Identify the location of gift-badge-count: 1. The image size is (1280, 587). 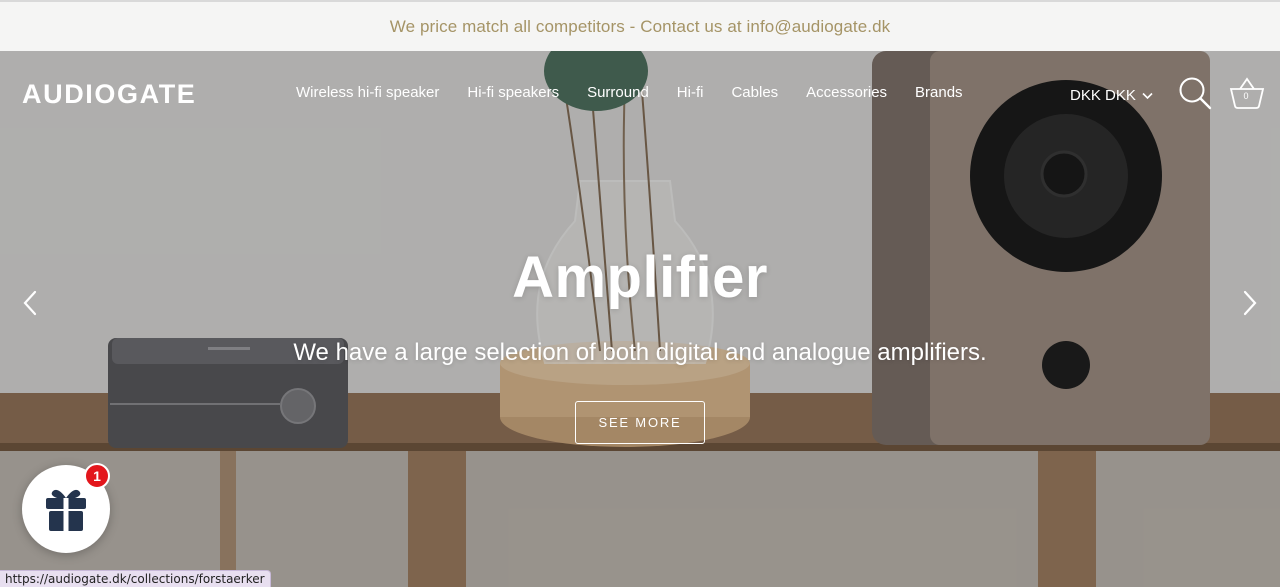
(97, 476).